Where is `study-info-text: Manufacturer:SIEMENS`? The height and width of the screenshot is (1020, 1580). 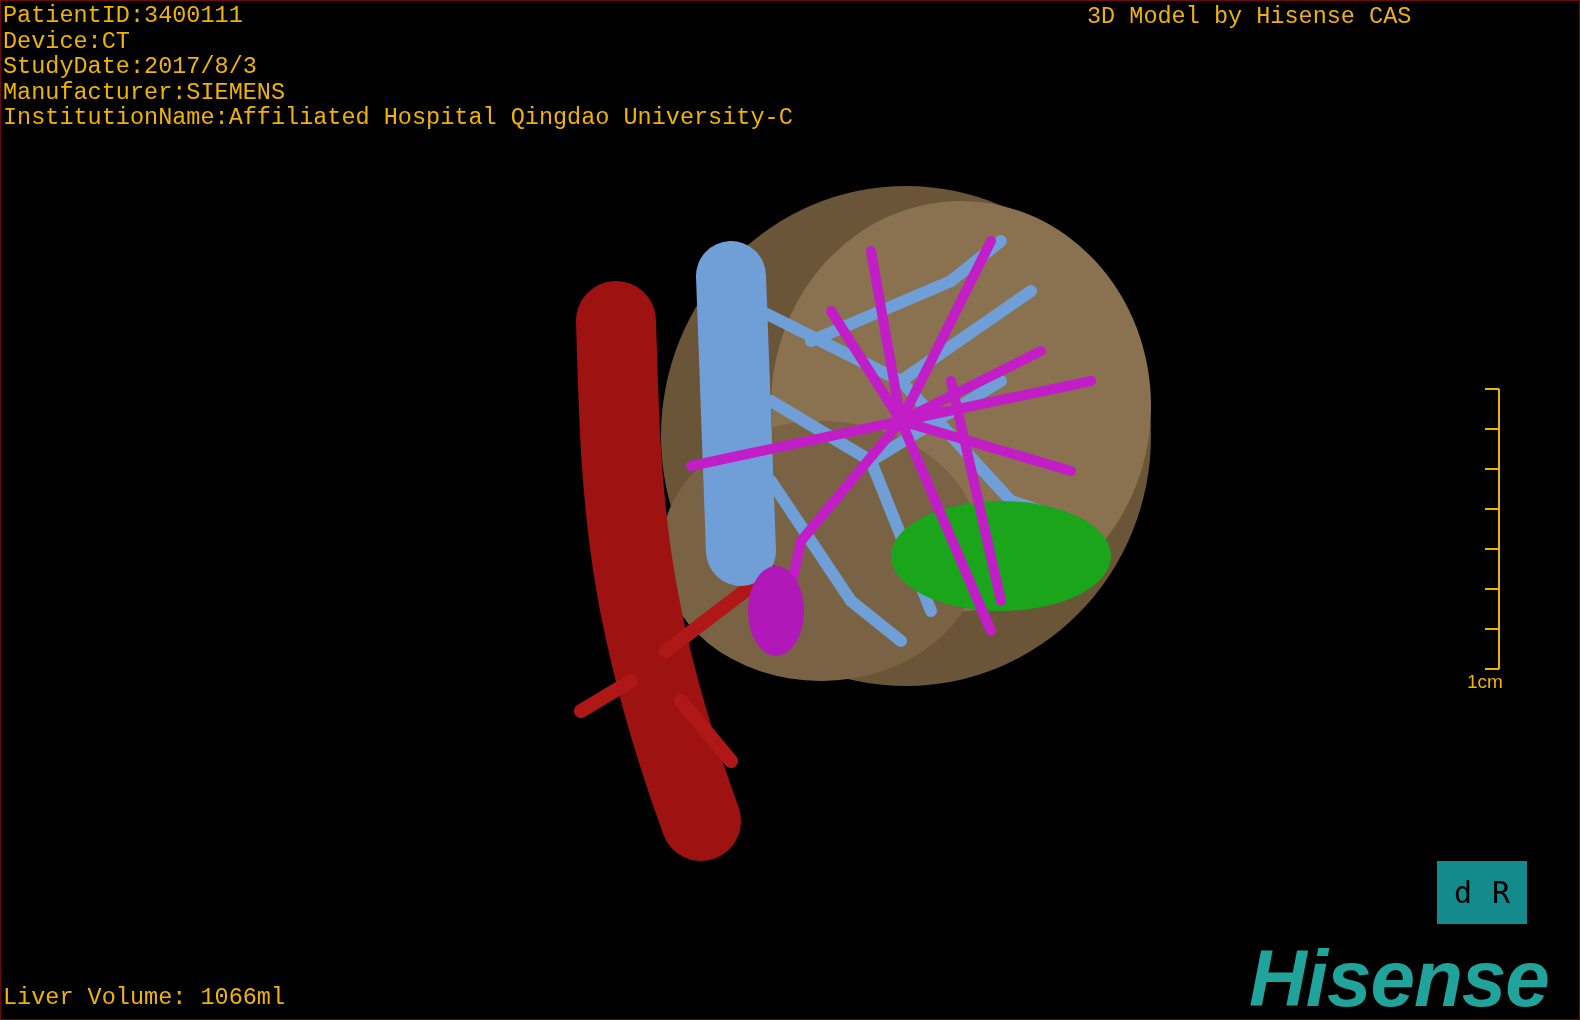 study-info-text: Manufacturer:SIEMENS is located at coordinates (145, 92).